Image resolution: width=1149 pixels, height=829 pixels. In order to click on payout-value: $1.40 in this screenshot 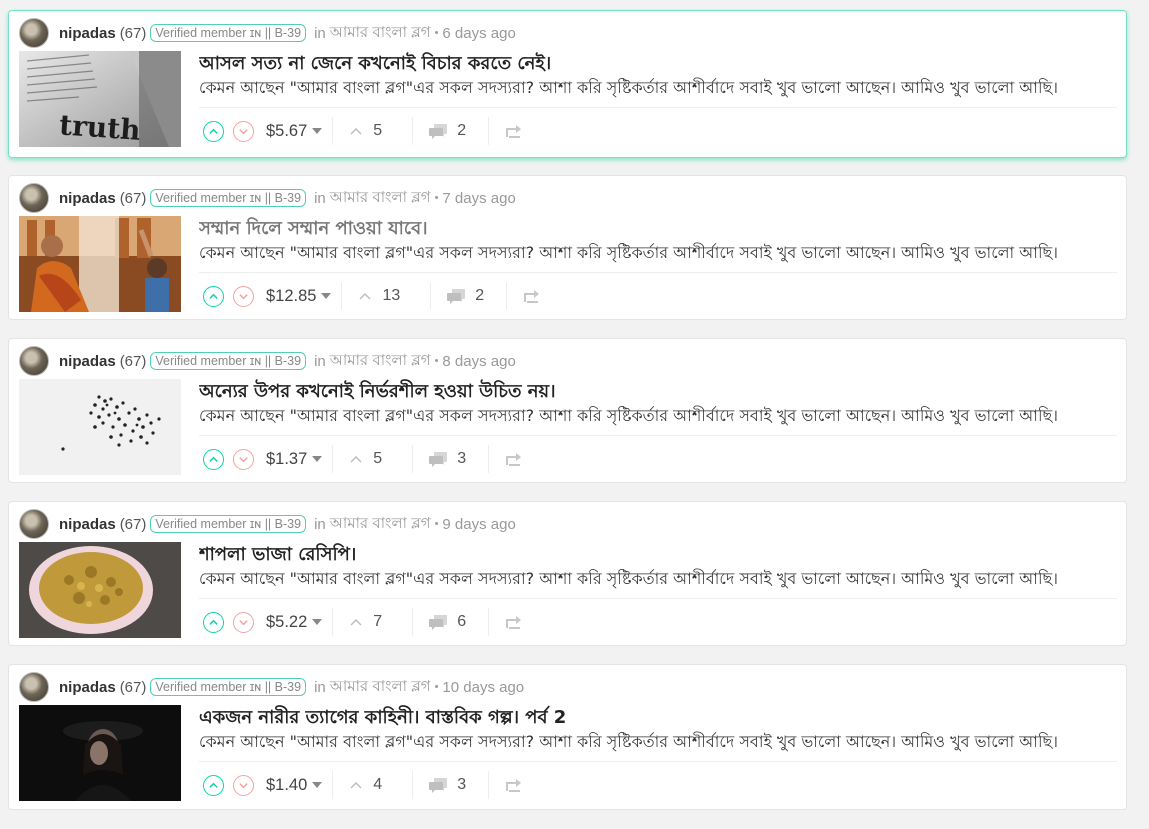, I will do `click(286, 785)`.